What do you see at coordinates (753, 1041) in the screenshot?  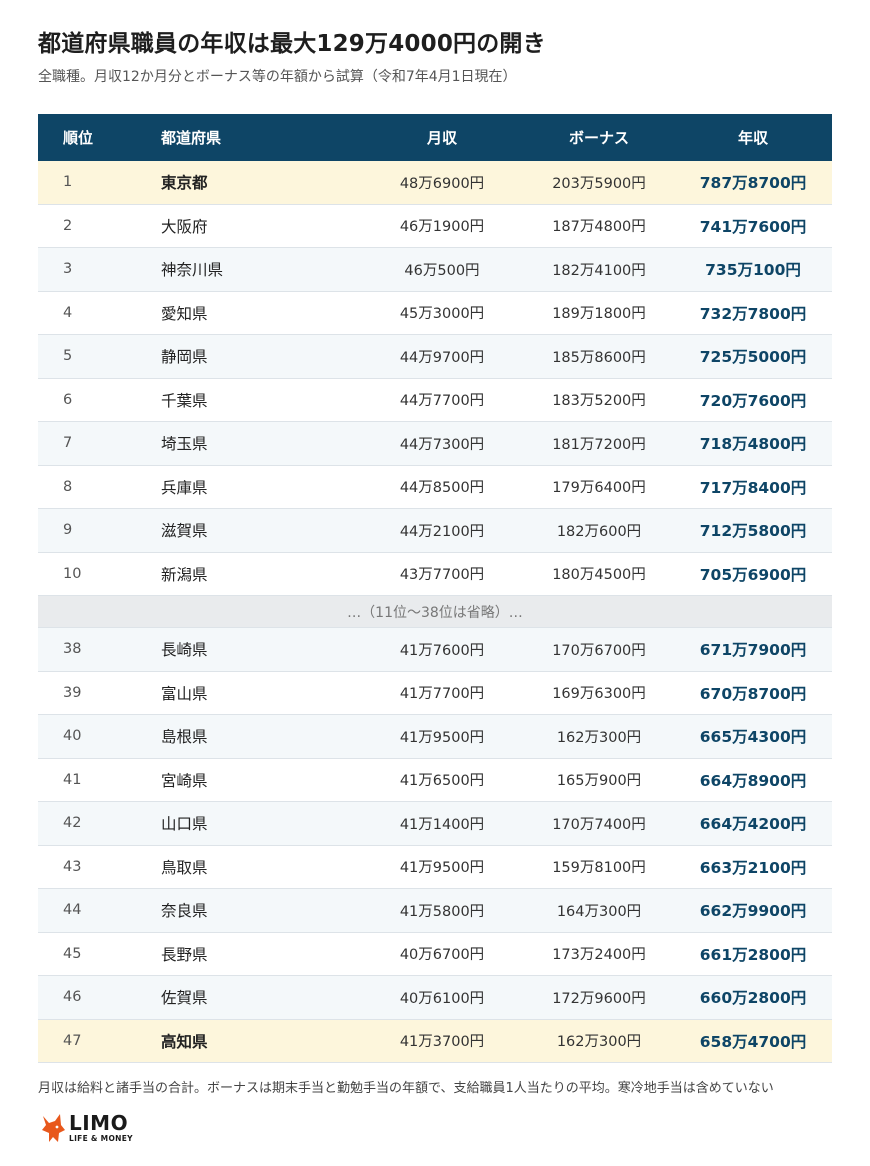 I see `cell-annual: 658万4700円` at bounding box center [753, 1041].